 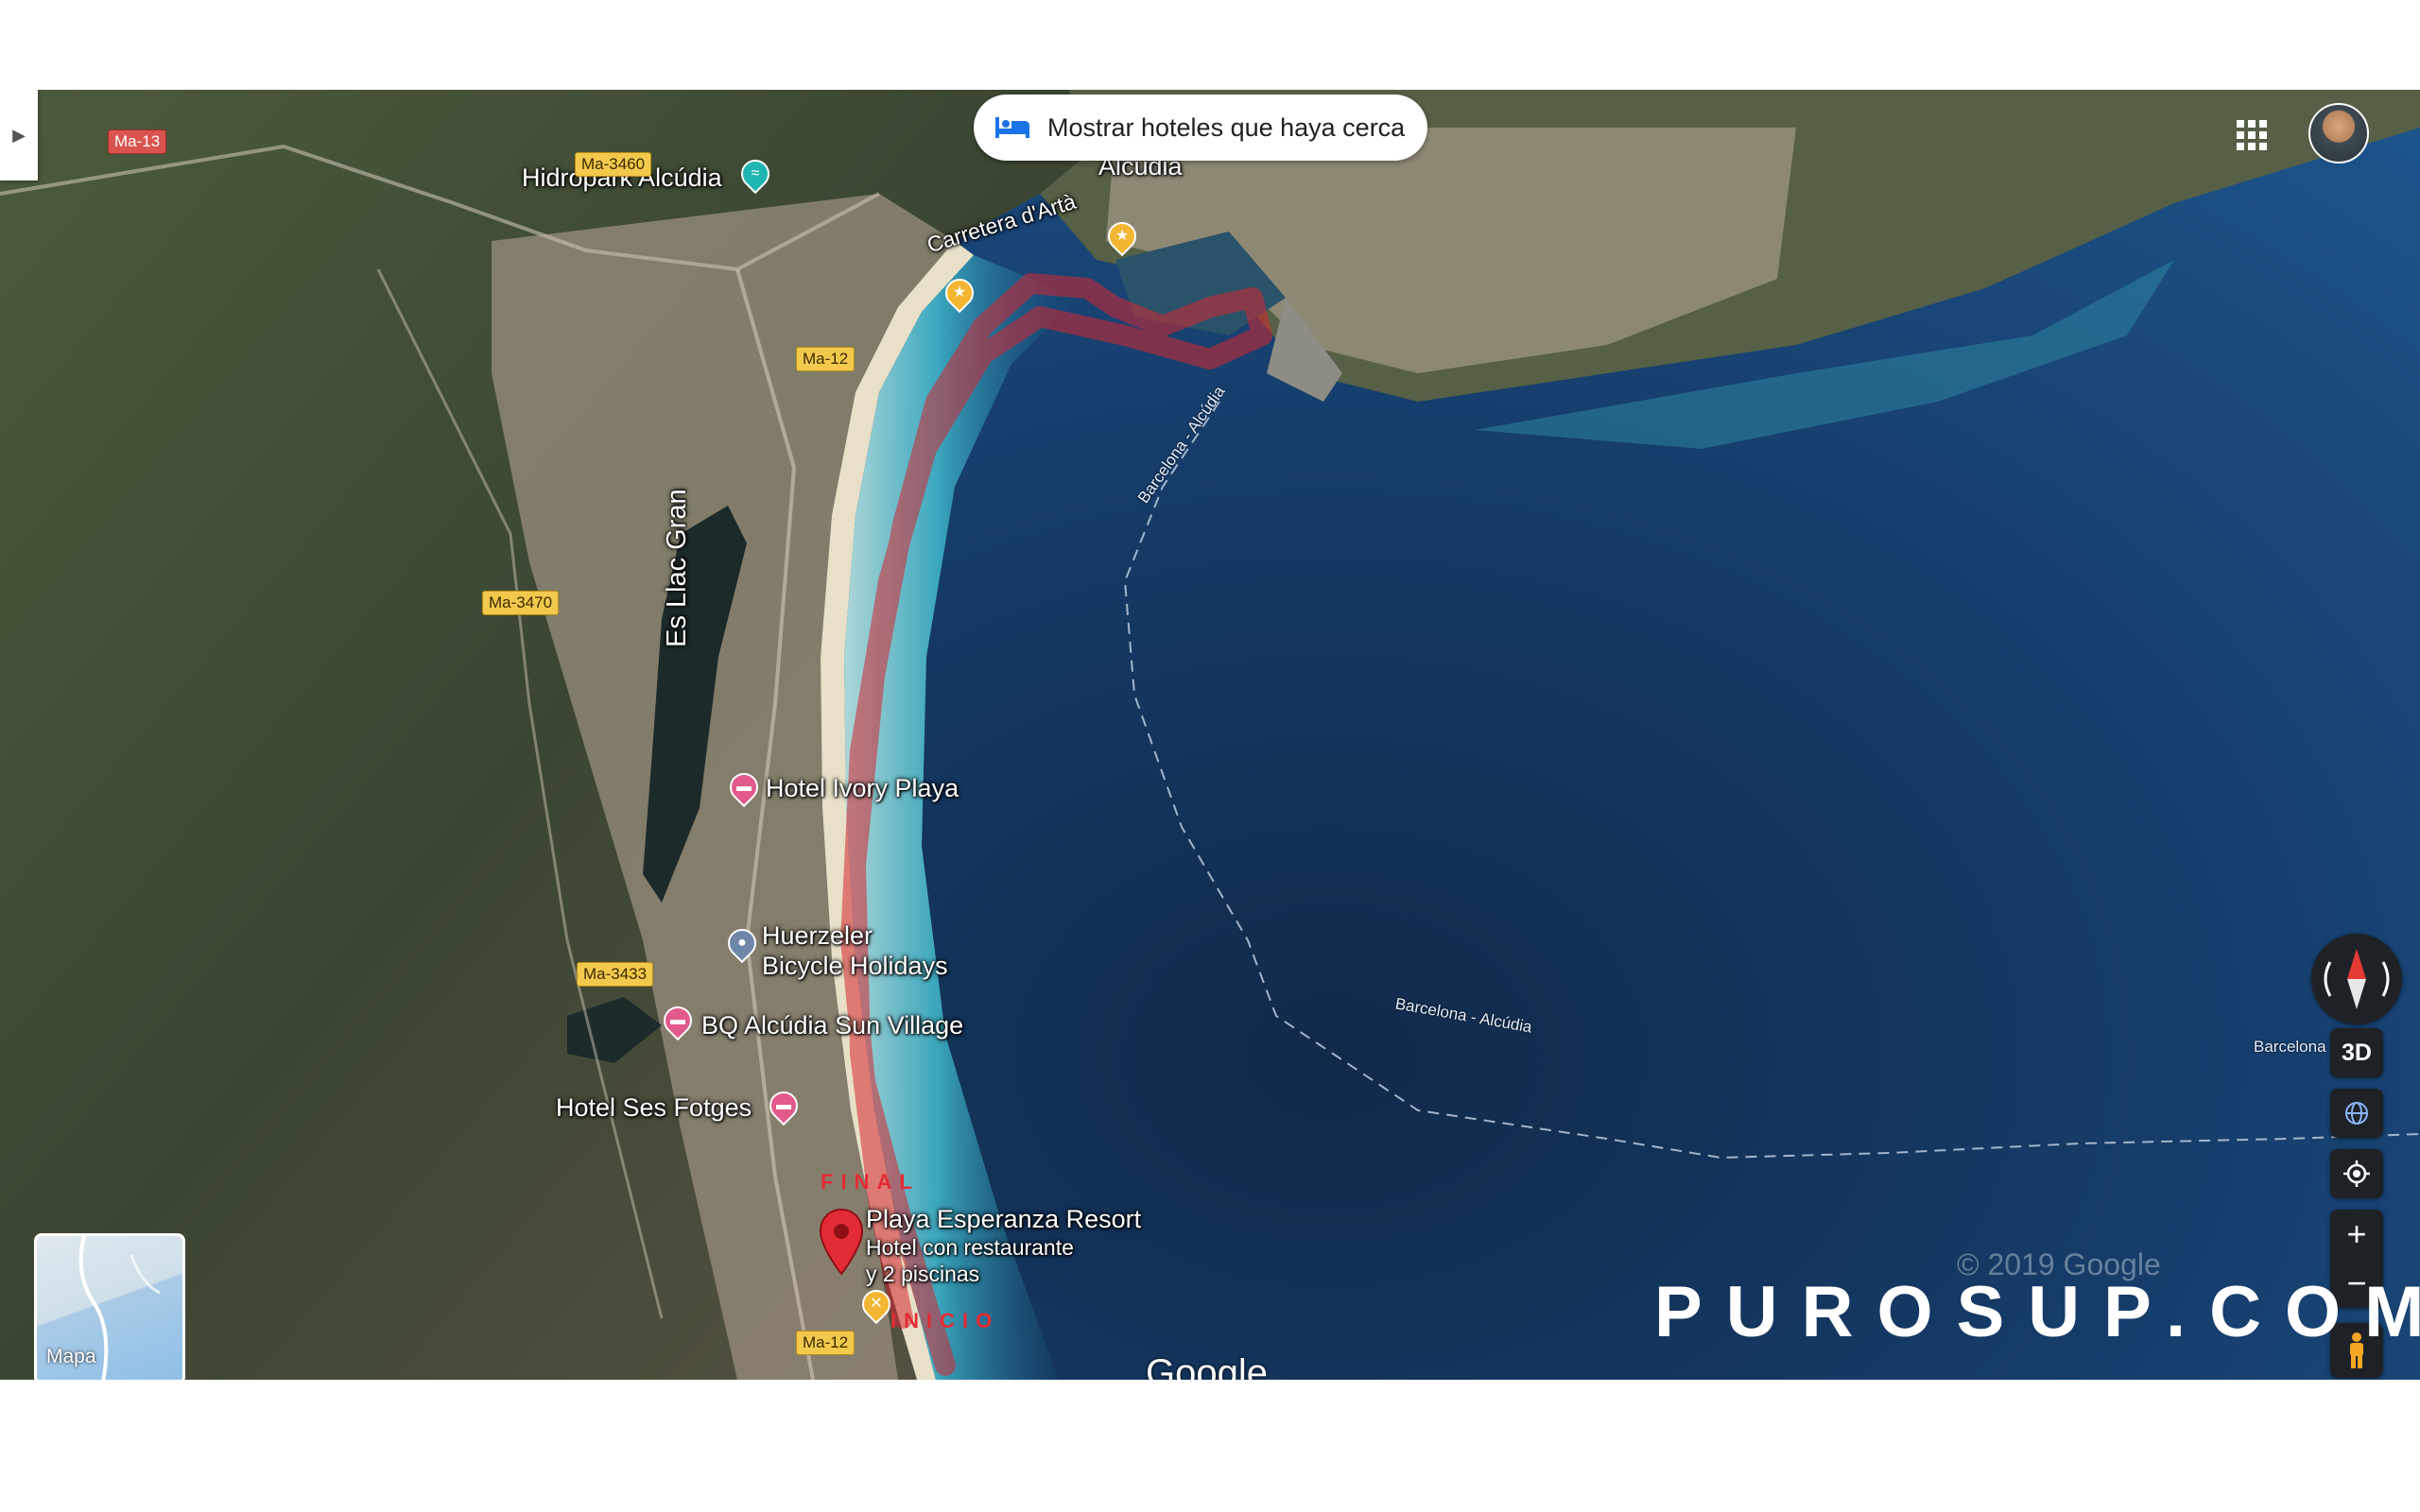 What do you see at coordinates (1004, 1219) in the screenshot?
I see `place-label-playa-esperanza: Playa Esperanza Resort` at bounding box center [1004, 1219].